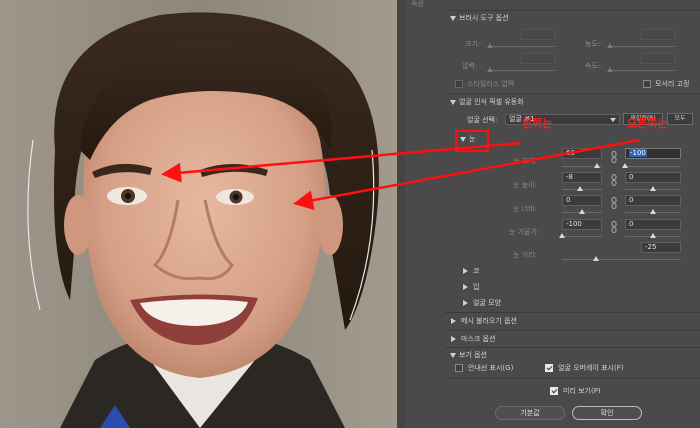 This screenshot has width=700, height=428. What do you see at coordinates (453, 102) in the screenshot?
I see `face-section-toggle-icon` at bounding box center [453, 102].